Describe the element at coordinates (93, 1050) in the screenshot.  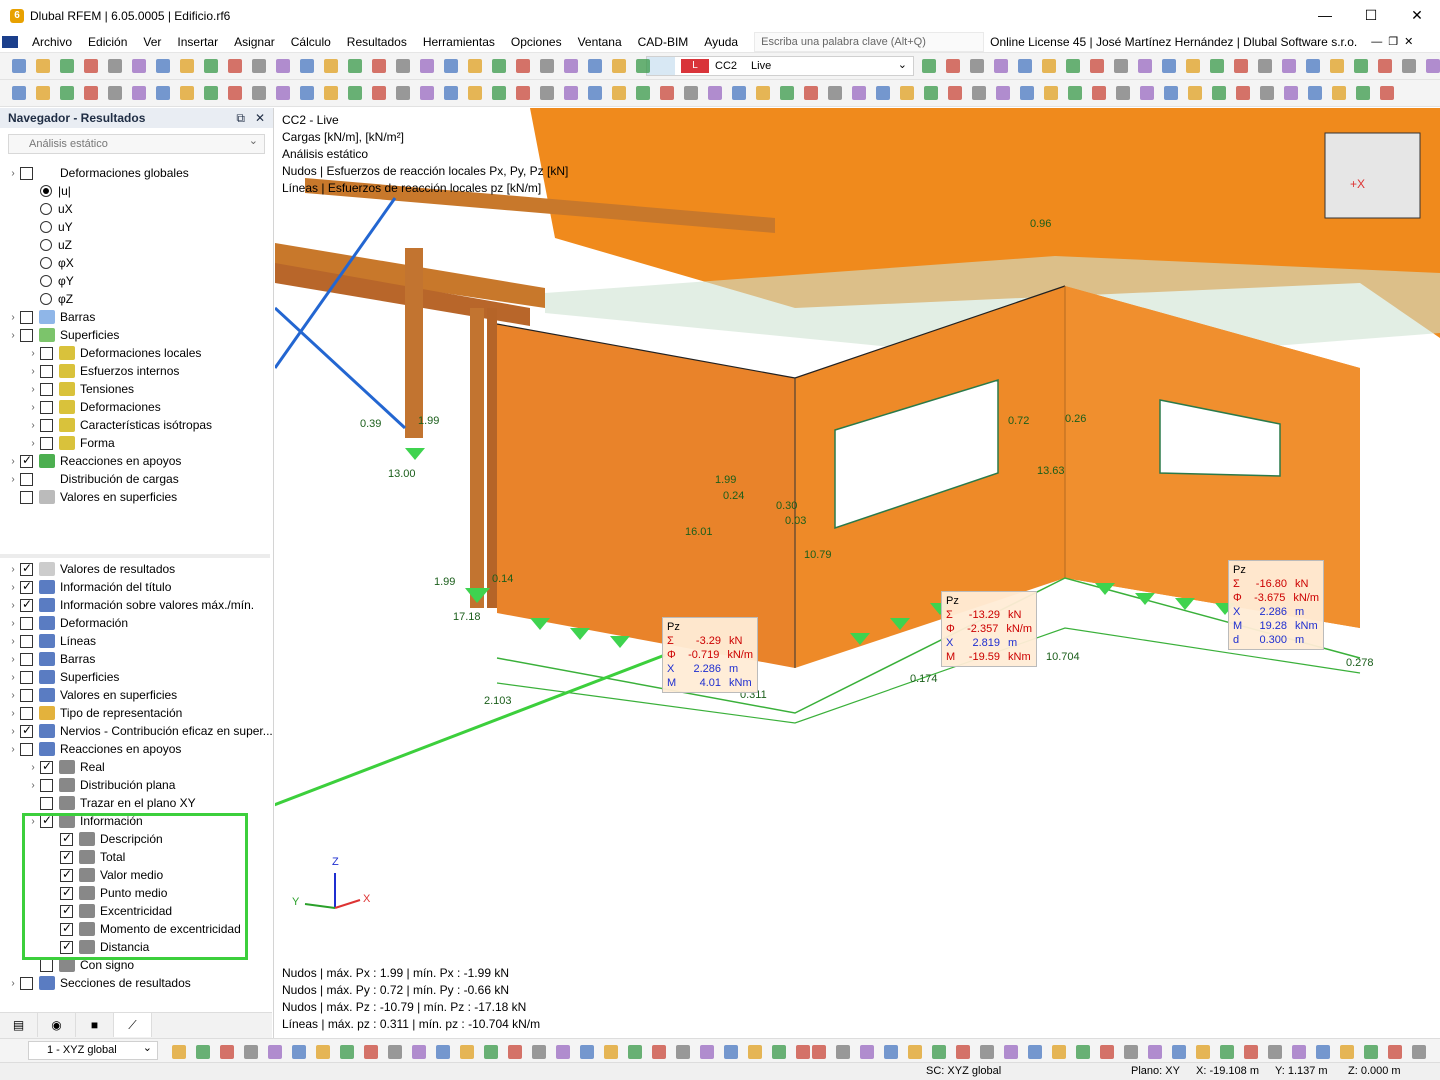
I see `view-select: 1 - XYZ global ⌄` at that location.